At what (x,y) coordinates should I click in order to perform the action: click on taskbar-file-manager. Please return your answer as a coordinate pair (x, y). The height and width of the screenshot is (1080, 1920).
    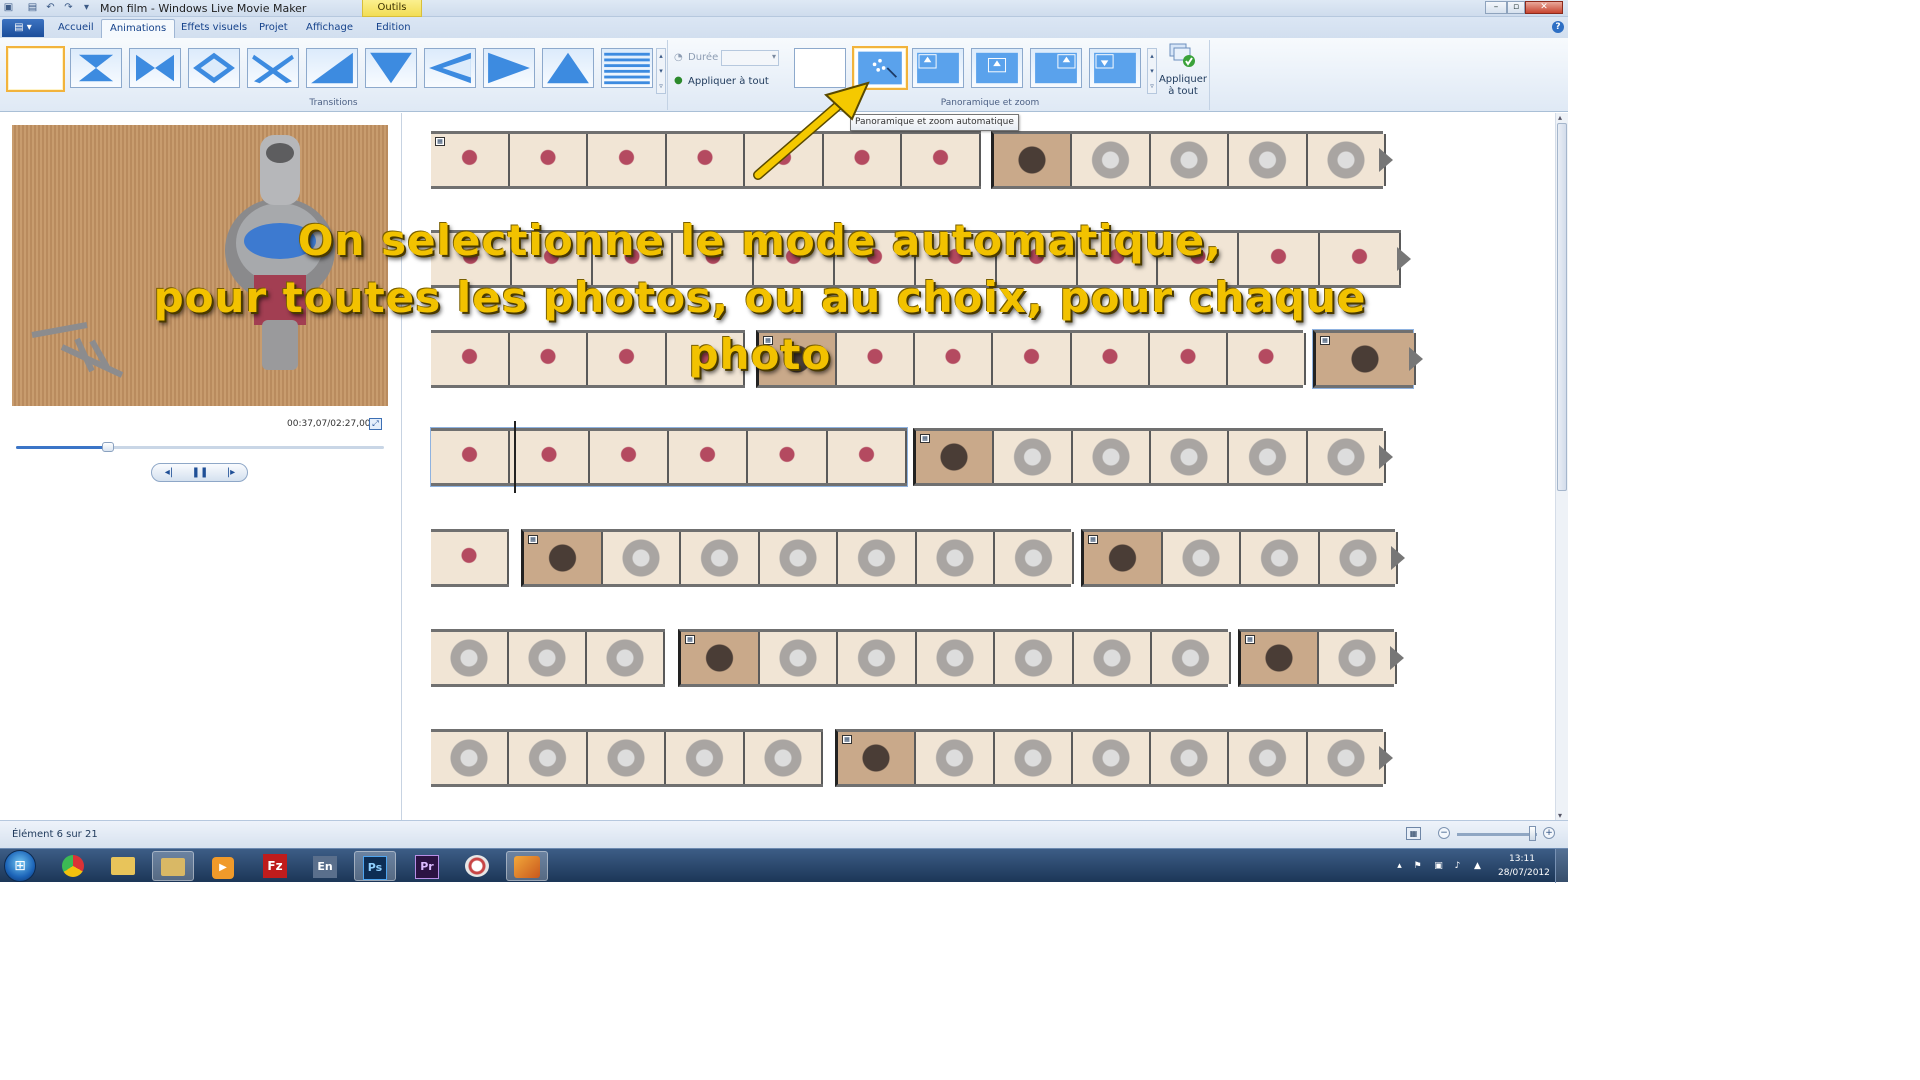
    Looking at the image, I should click on (173, 866).